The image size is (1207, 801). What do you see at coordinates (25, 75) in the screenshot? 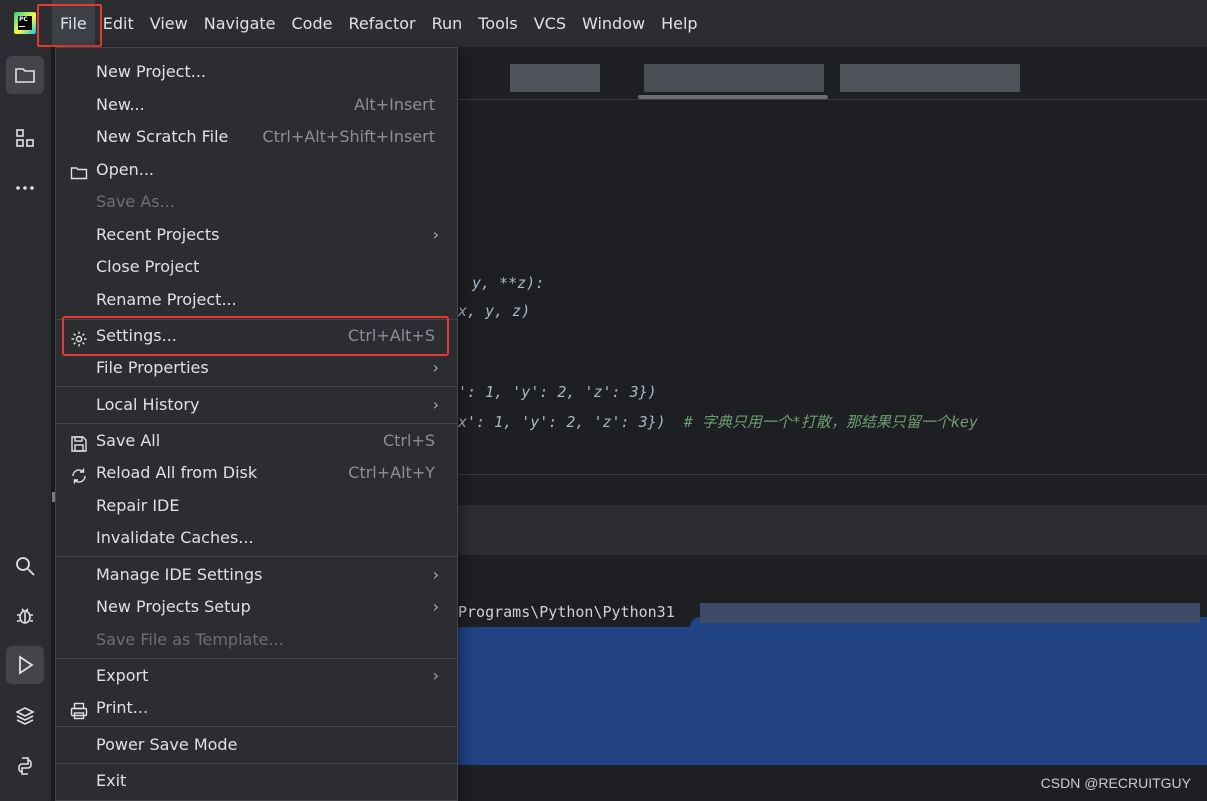
I see `project-folder-icon` at bounding box center [25, 75].